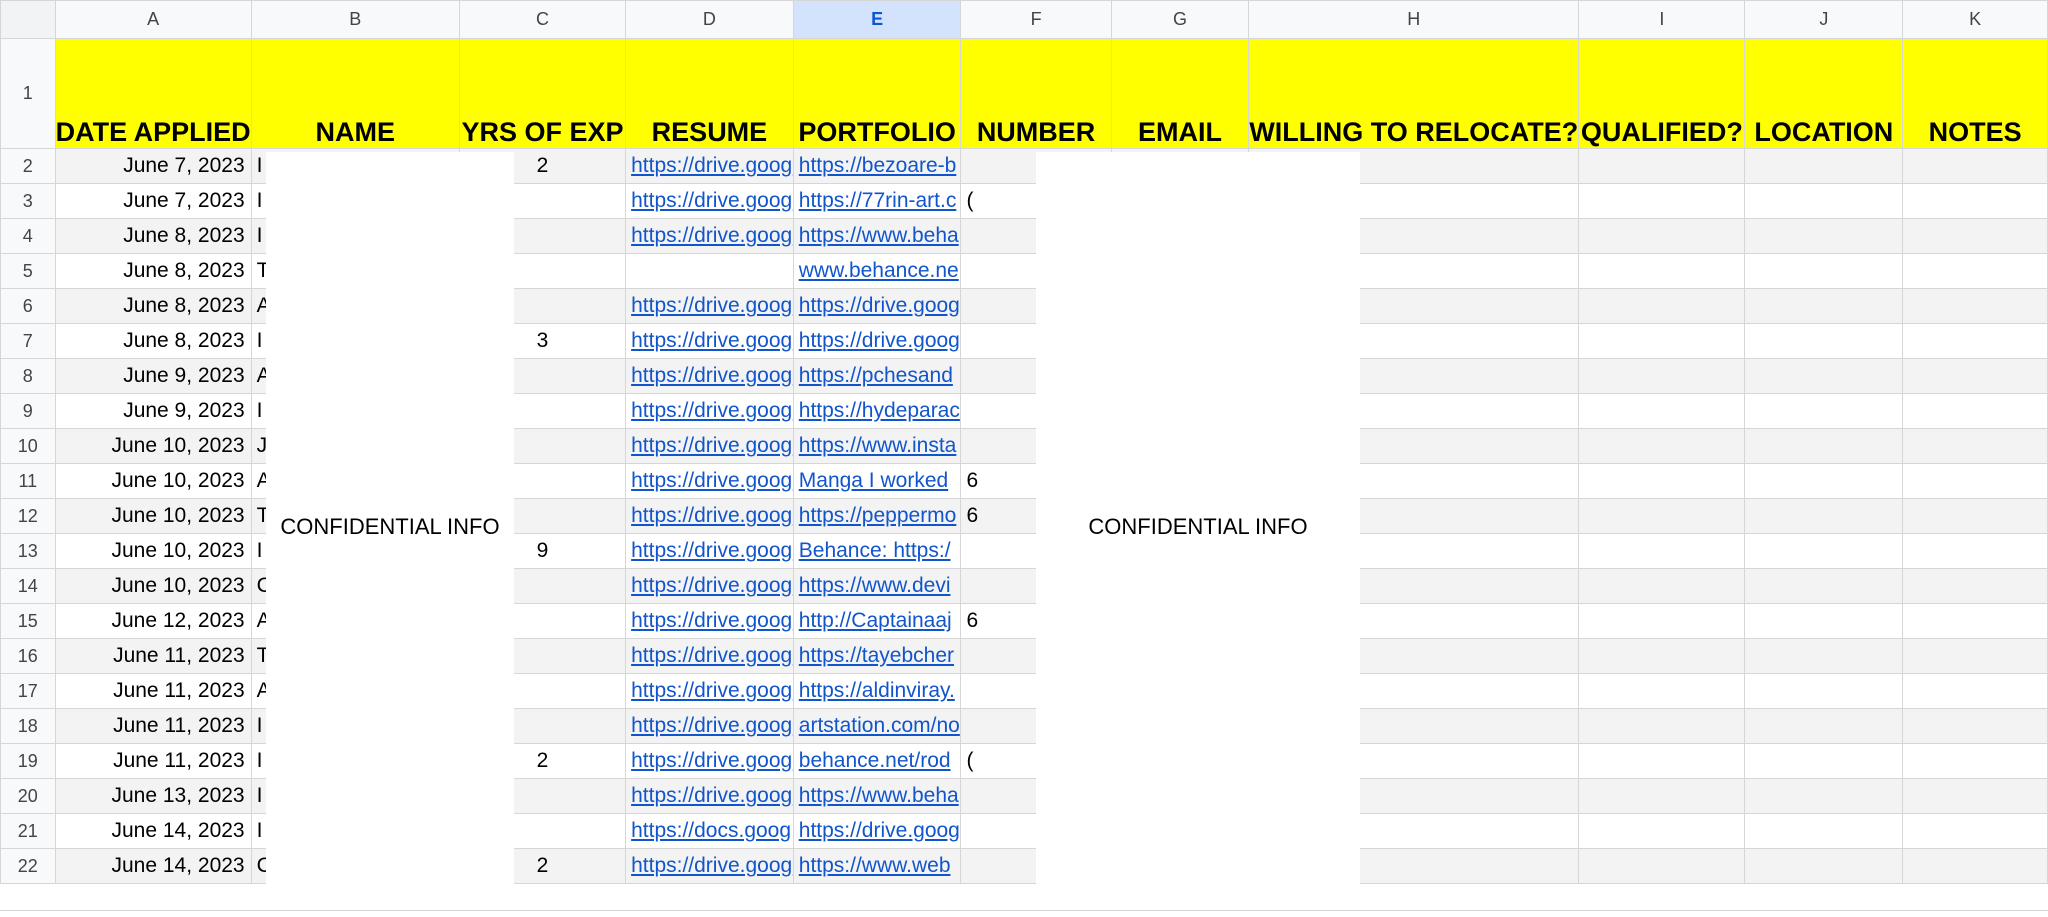 The height and width of the screenshot is (917, 2048). I want to click on cell-portfolio-link: Behance: https:/, so click(877, 551).